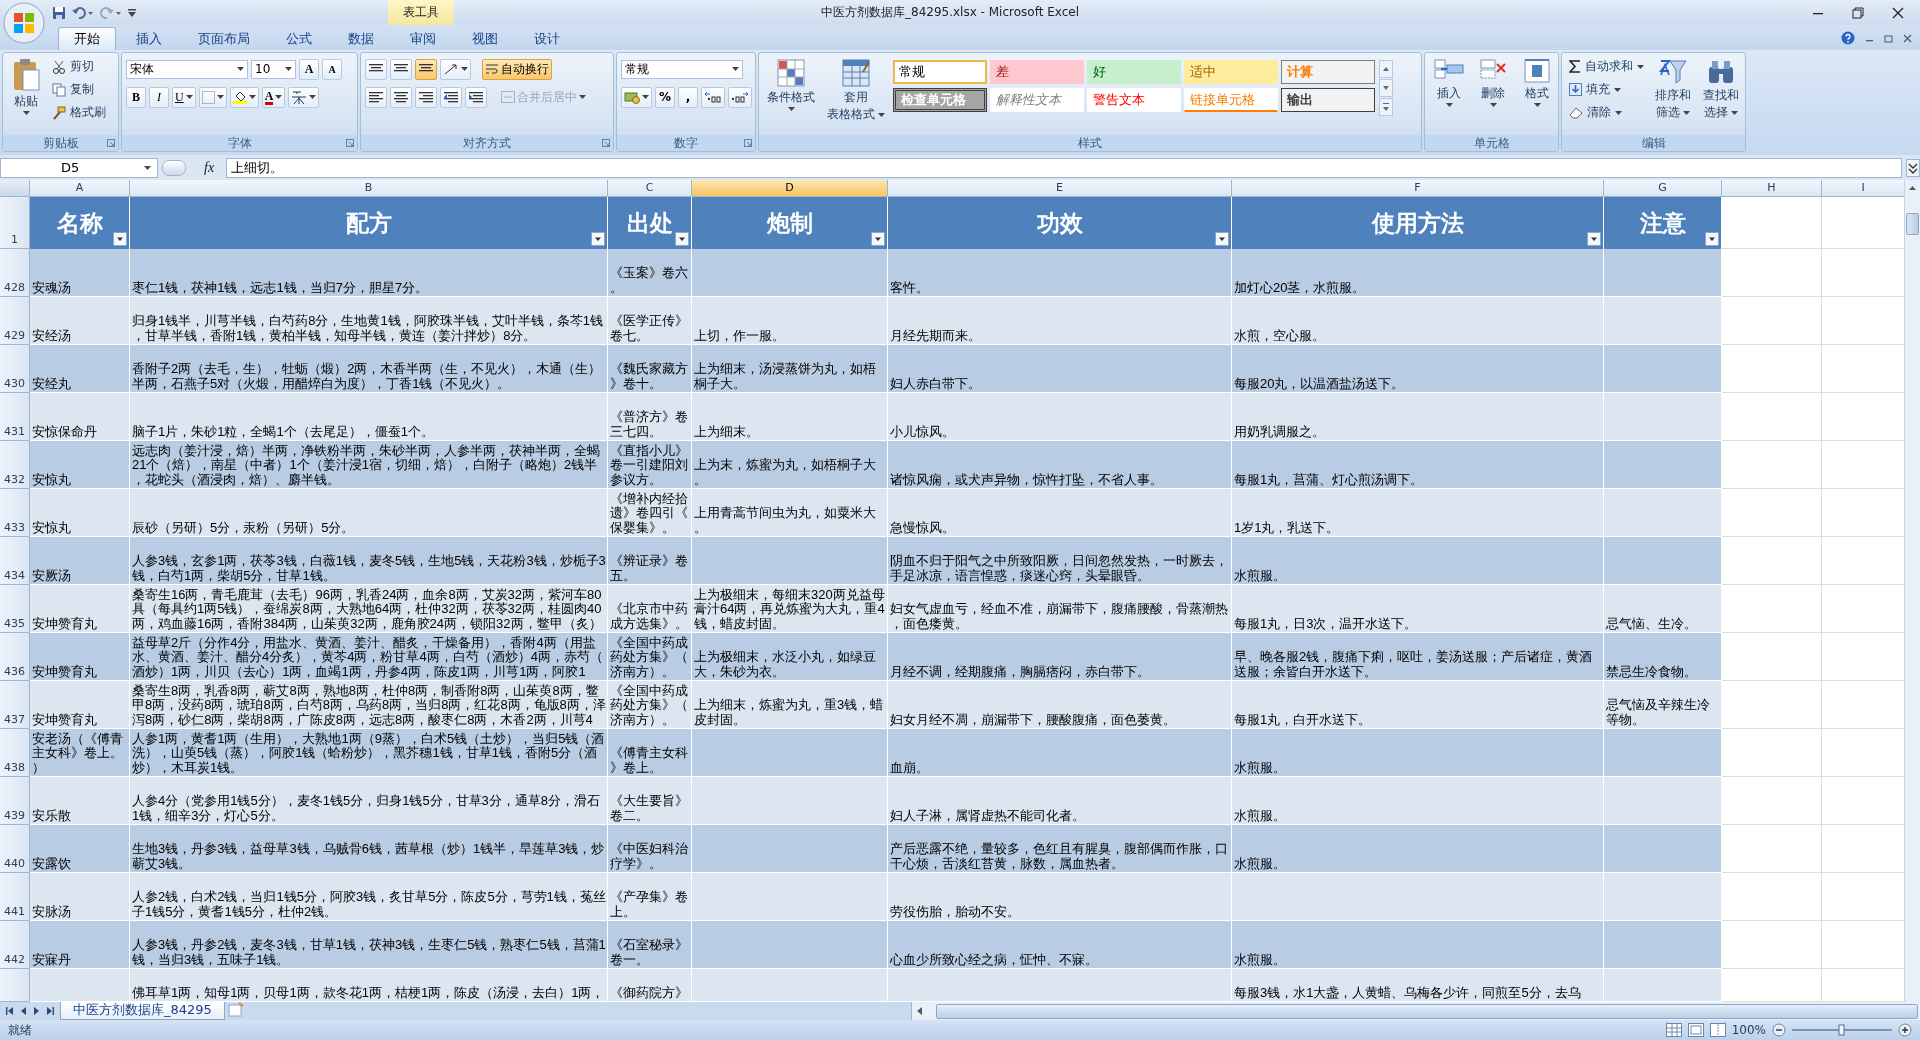 This screenshot has height=1040, width=1920. Describe the element at coordinates (244, 97) in the screenshot. I see `fill-color-button` at that location.